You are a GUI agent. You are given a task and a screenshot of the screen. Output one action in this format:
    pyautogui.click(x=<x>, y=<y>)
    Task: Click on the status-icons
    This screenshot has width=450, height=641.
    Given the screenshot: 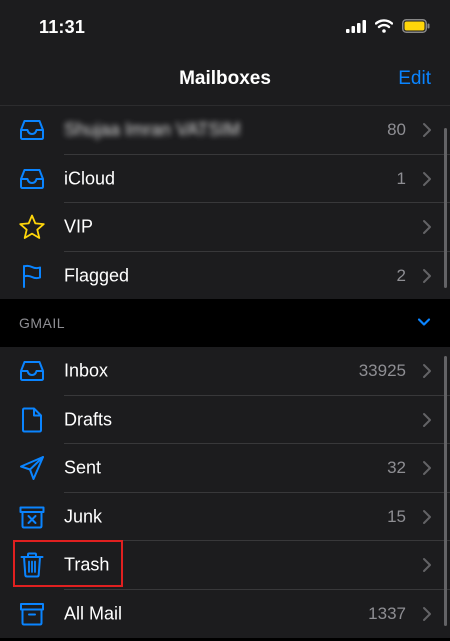 What is the action you would take?
    pyautogui.click(x=388, y=26)
    